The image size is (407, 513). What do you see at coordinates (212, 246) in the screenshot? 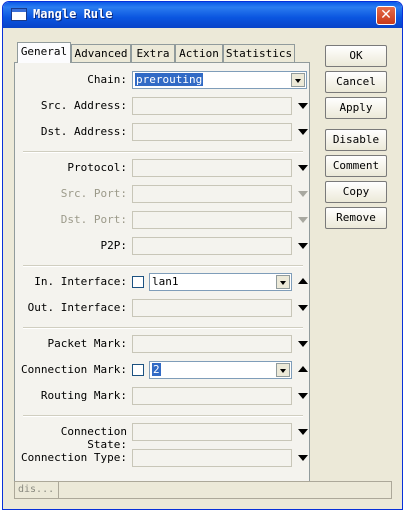
I see `p2p-field` at bounding box center [212, 246].